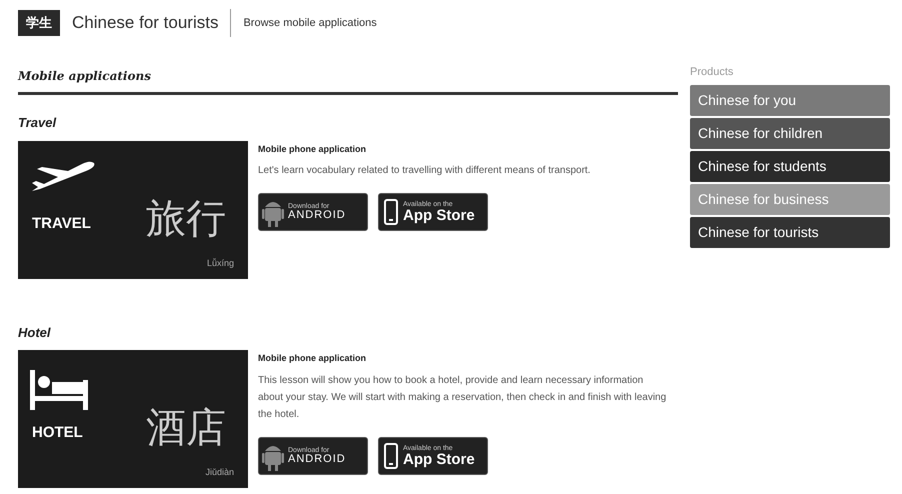 The width and height of the screenshot is (902, 494). I want to click on tile-pinyin: Lǚxíng, so click(220, 263).